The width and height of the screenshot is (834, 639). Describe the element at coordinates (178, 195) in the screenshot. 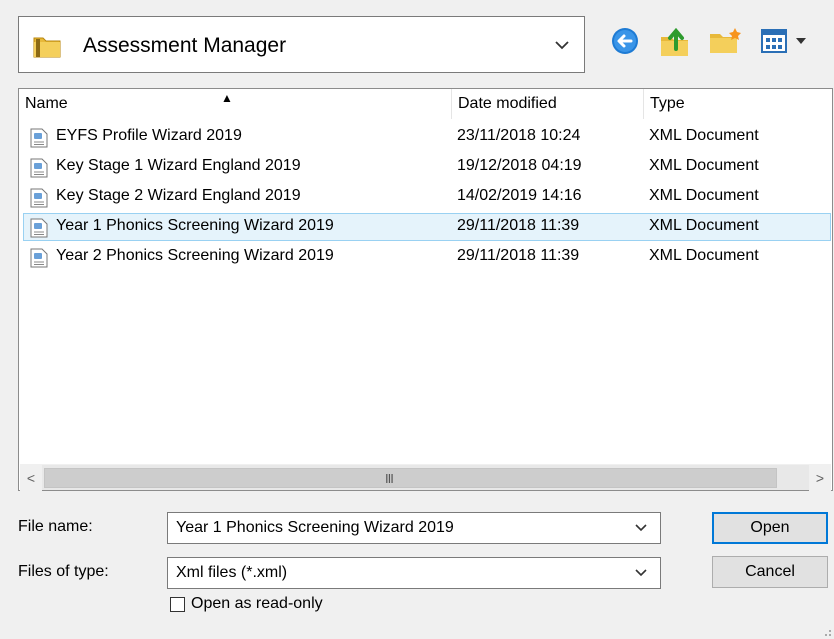

I see `file-name: Key Stage 2 Wizard England 2019` at that location.